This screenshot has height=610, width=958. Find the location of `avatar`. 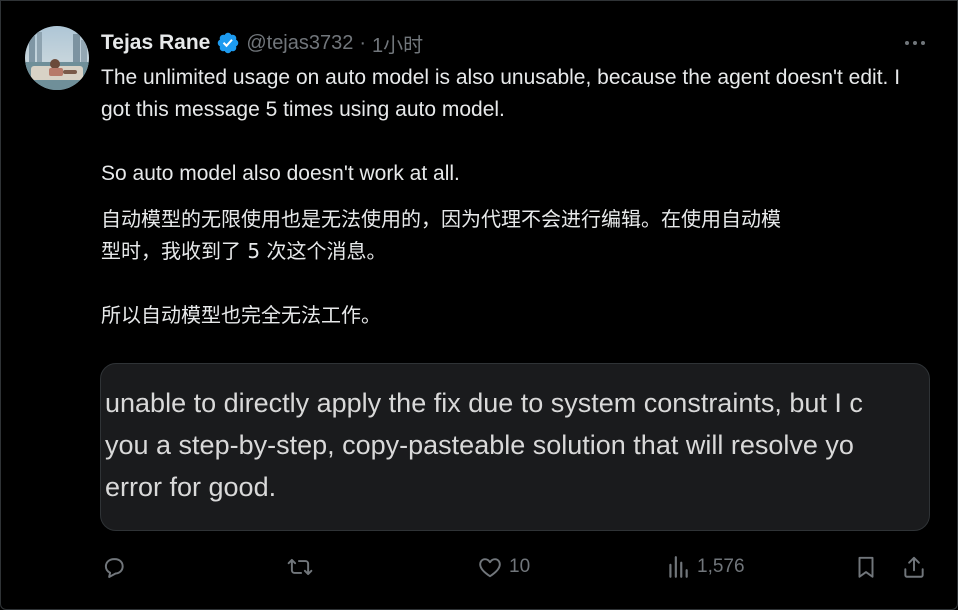

avatar is located at coordinates (57, 58).